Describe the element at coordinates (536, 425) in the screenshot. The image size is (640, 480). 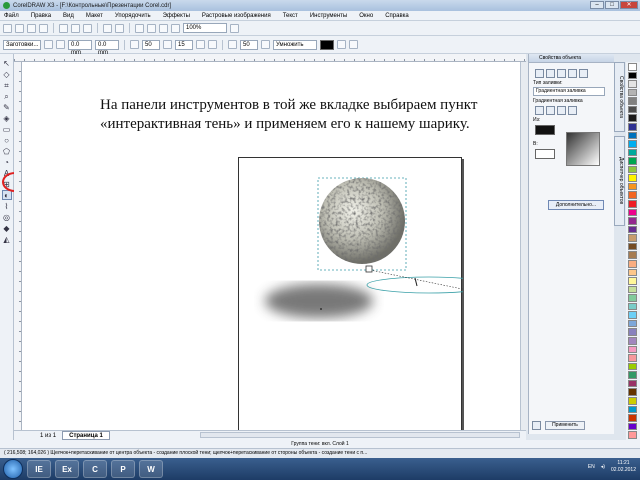
I see `lock-icon` at that location.